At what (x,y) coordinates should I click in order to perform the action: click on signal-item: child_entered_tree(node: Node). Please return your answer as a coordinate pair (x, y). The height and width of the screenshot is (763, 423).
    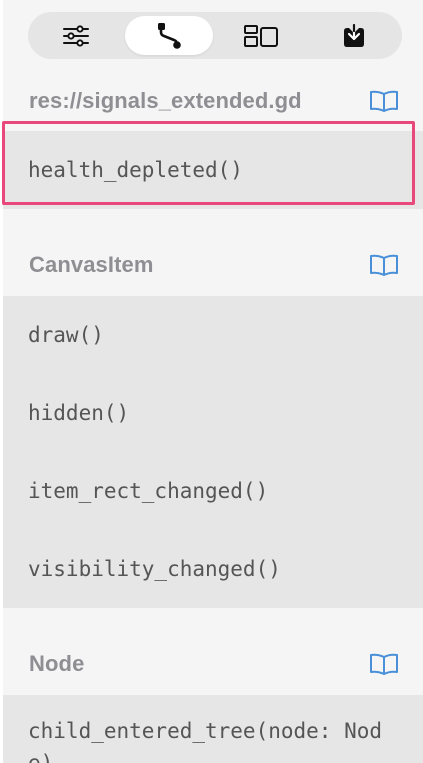
    Looking at the image, I should click on (213, 729).